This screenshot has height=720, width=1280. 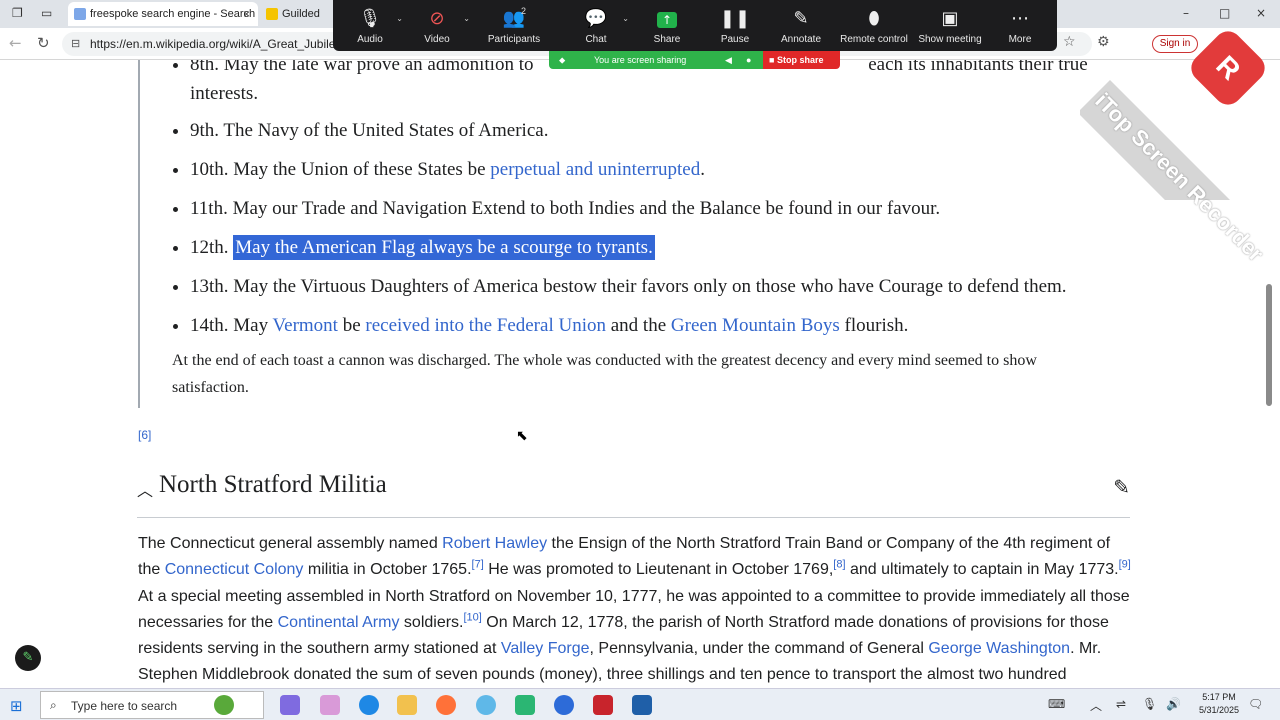 I want to click on firefox-icon, so click(x=446, y=705).